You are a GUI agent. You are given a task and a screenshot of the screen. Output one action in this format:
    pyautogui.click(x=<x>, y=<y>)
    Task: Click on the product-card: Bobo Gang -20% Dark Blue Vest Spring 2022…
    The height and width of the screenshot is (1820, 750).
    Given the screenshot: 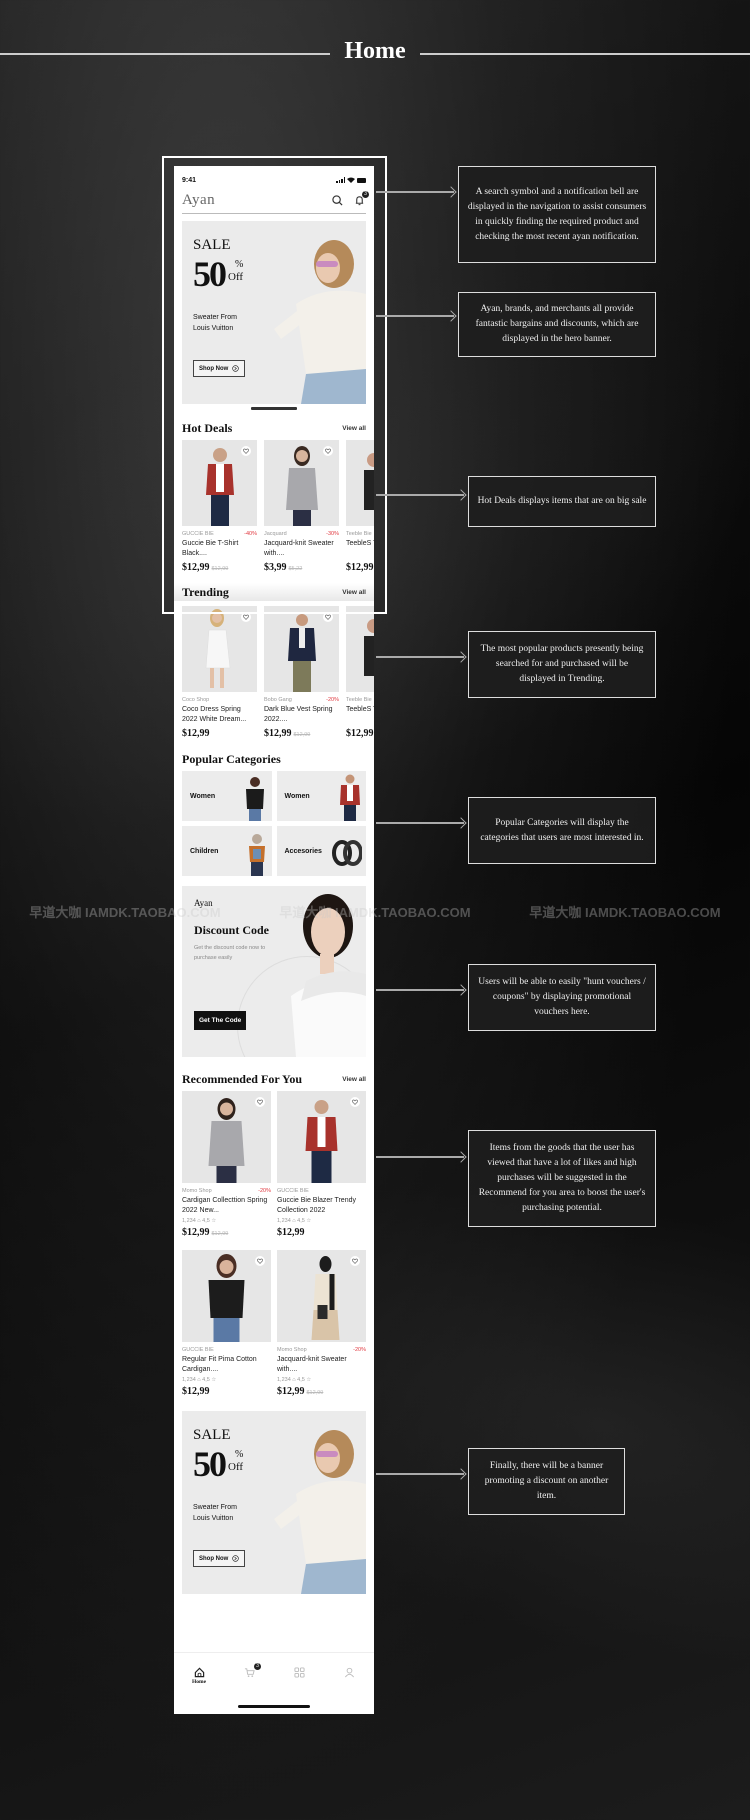 What is the action you would take?
    pyautogui.click(x=301, y=672)
    